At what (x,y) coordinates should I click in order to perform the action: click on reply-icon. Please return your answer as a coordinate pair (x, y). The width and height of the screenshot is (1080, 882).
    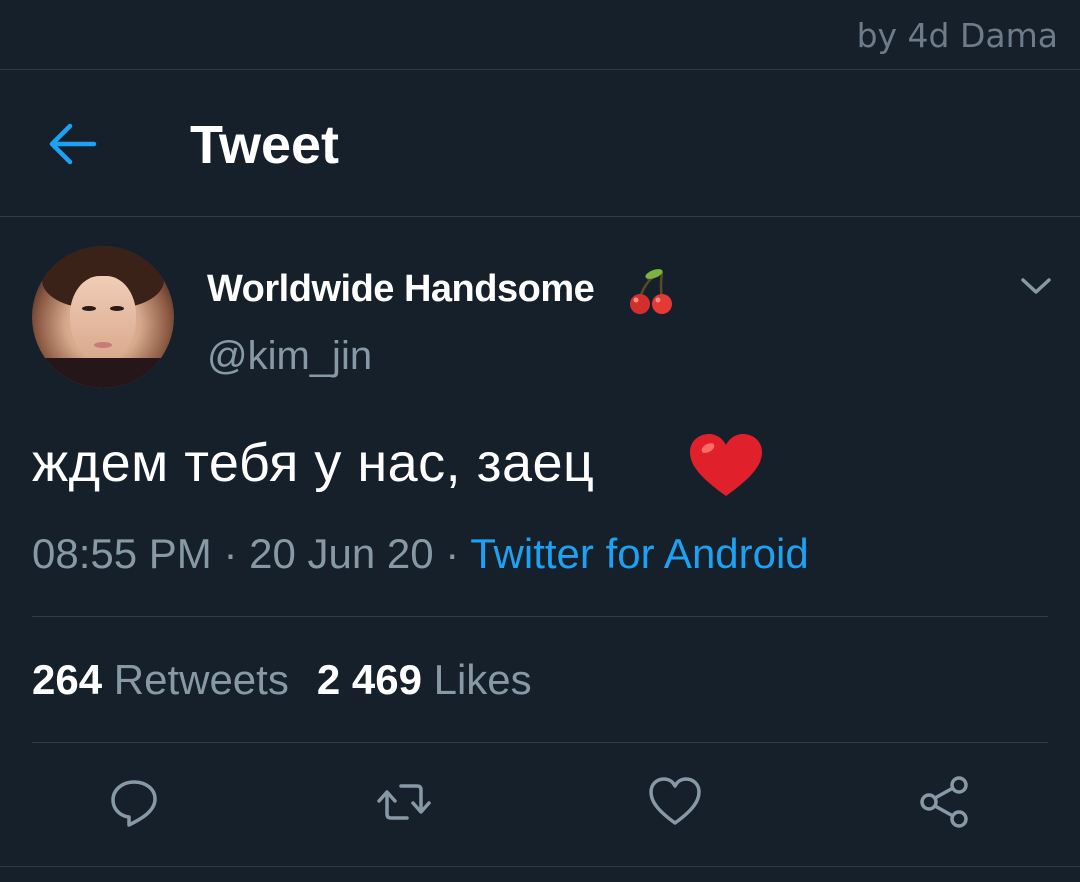
    Looking at the image, I should click on (134, 802).